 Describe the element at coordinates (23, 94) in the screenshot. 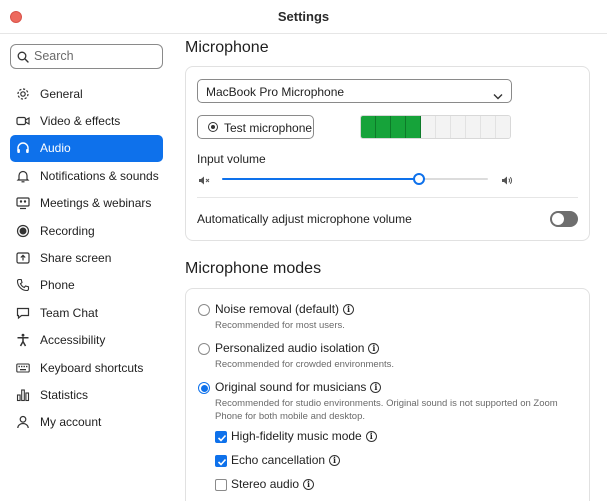

I see `gear-icon` at that location.